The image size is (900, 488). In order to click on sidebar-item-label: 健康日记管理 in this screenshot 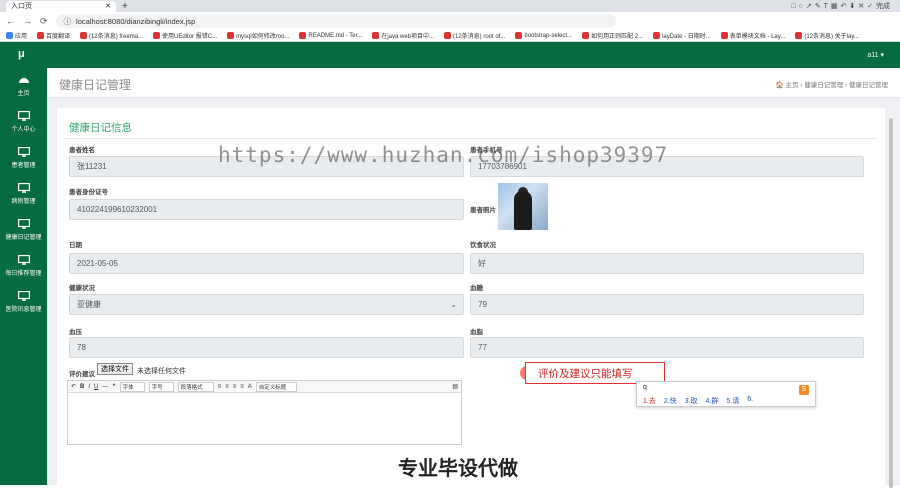, I will do `click(23, 238)`.